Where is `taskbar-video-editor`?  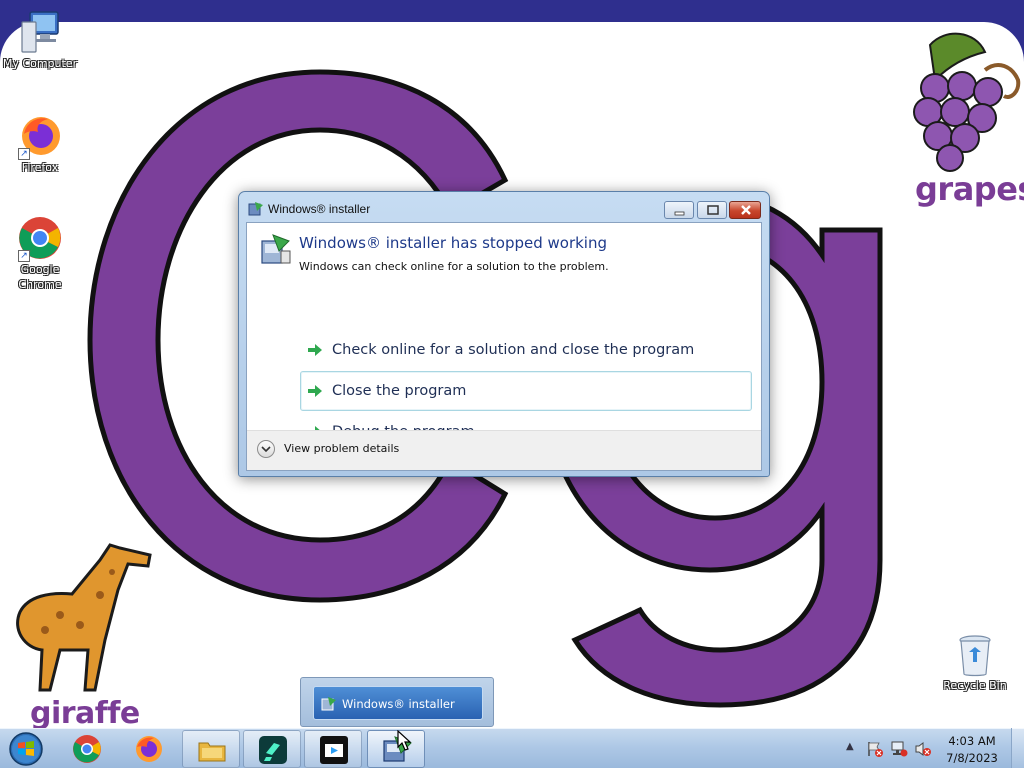 taskbar-video-editor is located at coordinates (333, 749).